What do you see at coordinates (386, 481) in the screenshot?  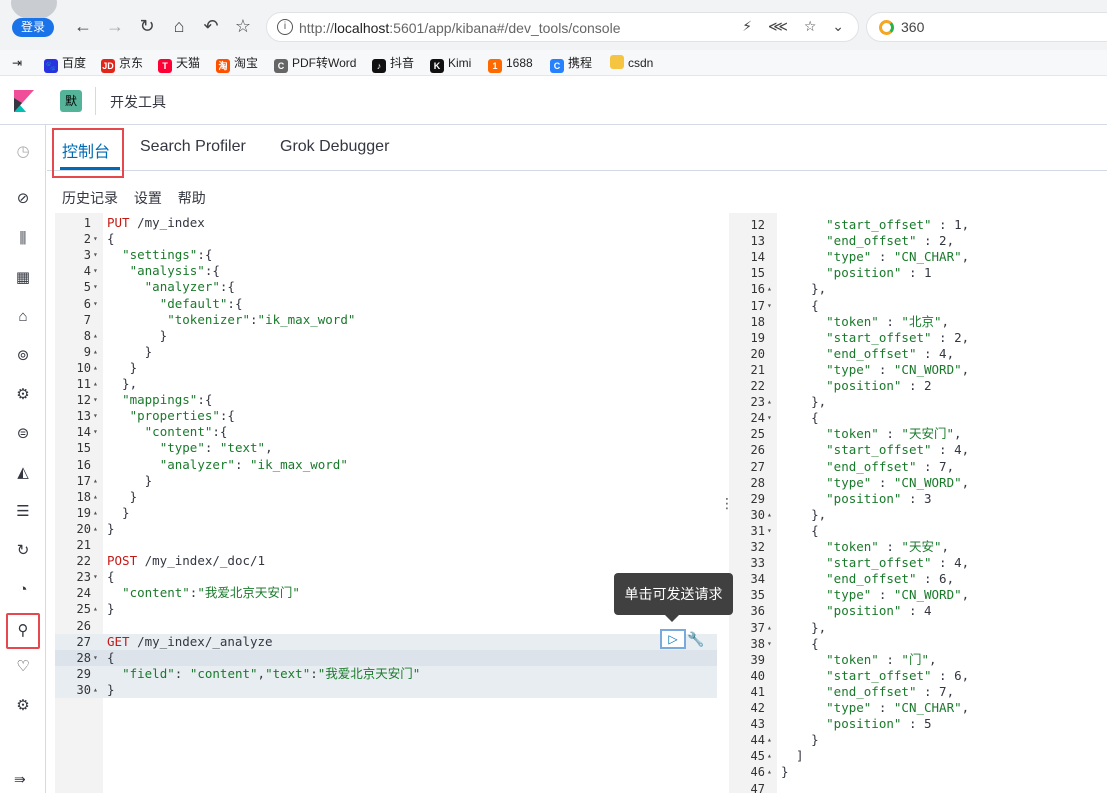 I see `code-line: 17 ▴ }` at bounding box center [386, 481].